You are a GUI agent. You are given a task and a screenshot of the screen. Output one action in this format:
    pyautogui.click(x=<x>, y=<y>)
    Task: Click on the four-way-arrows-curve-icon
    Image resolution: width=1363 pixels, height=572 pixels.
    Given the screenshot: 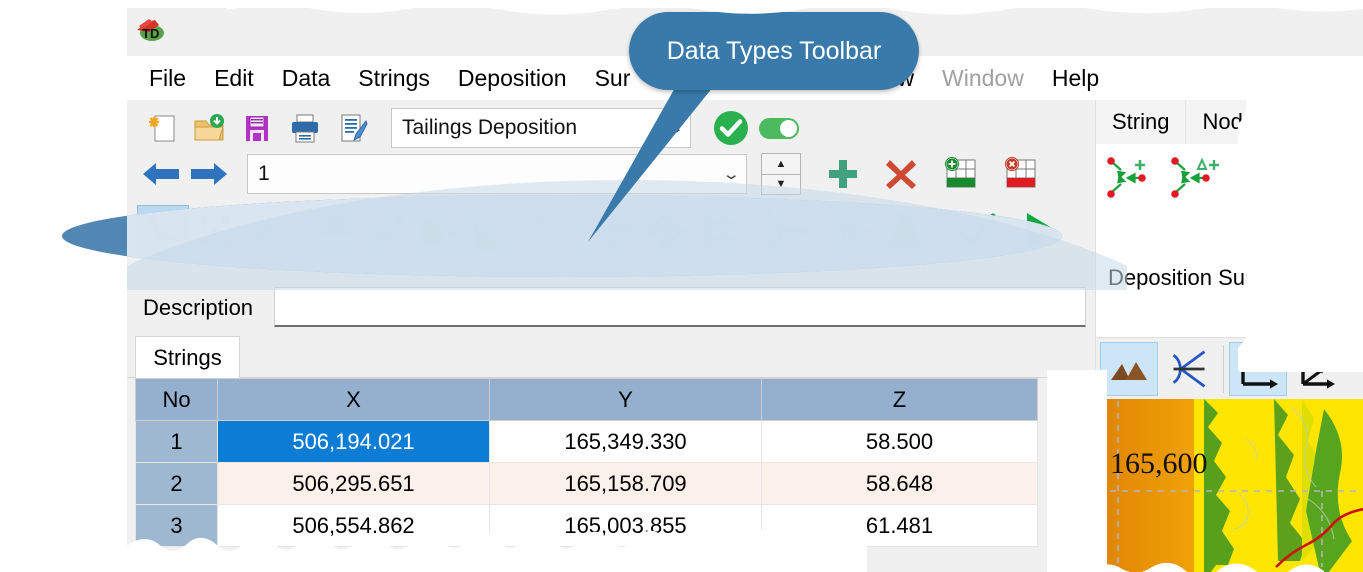 What is the action you would take?
    pyautogui.click(x=665, y=231)
    